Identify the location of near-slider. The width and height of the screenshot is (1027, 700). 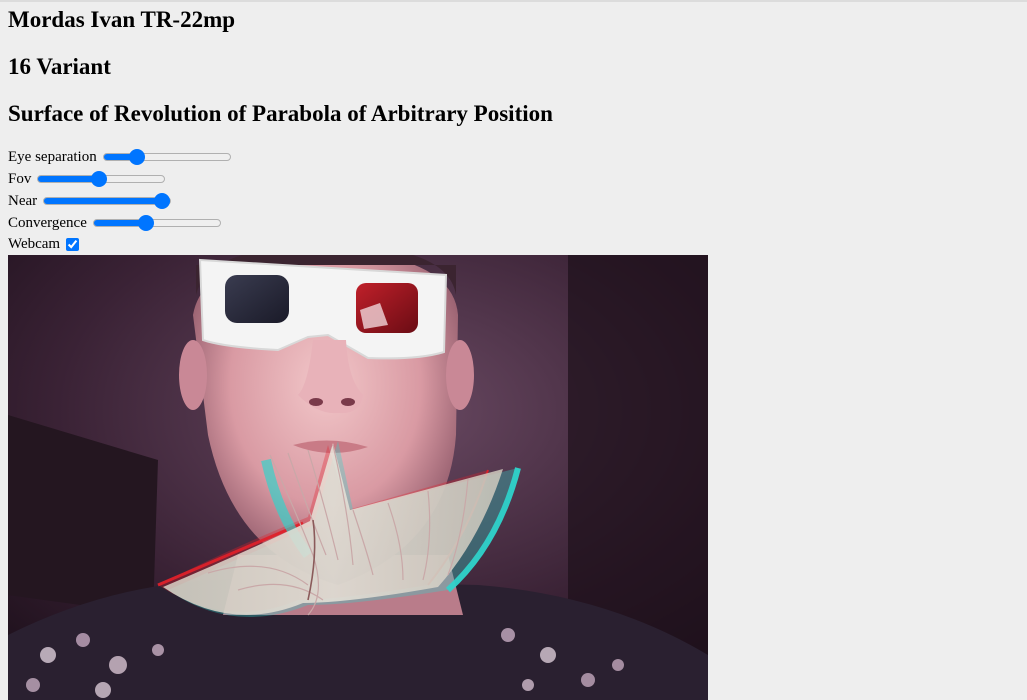
(107, 201).